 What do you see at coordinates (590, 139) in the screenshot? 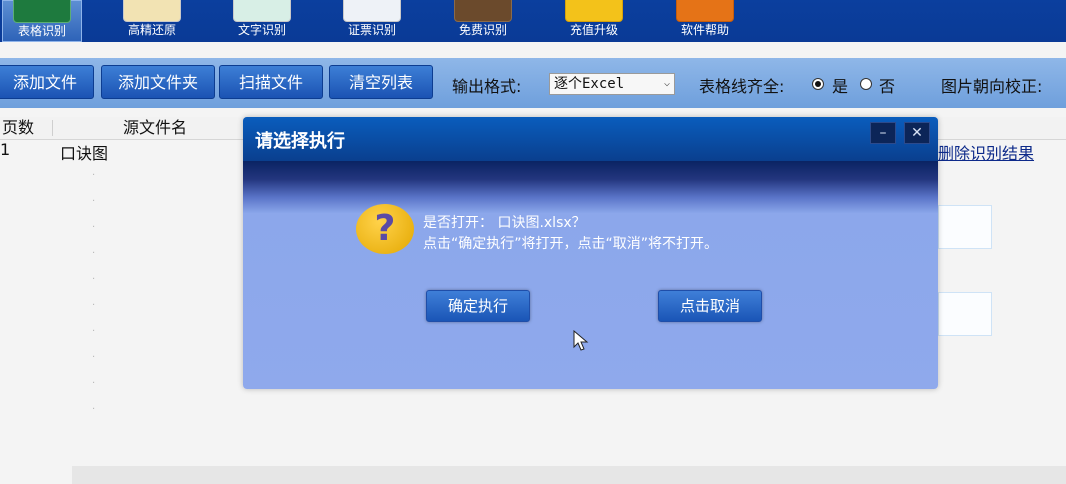
I see `dialog-titlebar: 请选择执行 – ✕` at bounding box center [590, 139].